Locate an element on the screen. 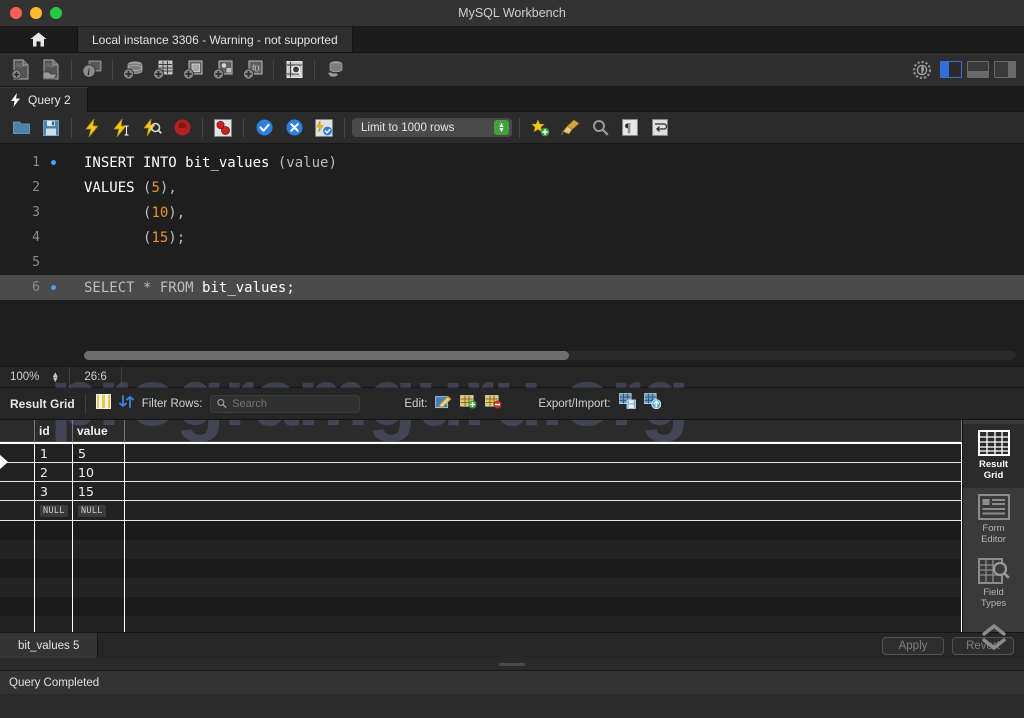  stepper-down-icon: ▼ is located at coordinates (501, 130).